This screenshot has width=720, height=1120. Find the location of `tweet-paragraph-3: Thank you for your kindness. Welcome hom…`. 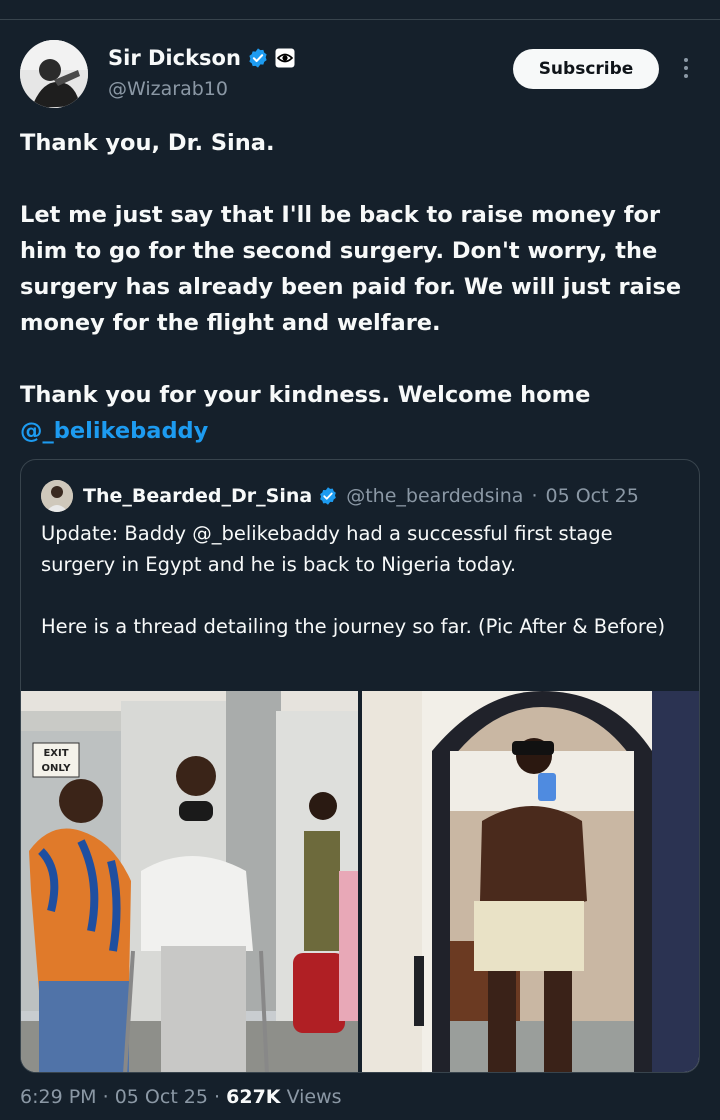

tweet-paragraph-3: Thank you for your kindness. Welcome hom… is located at coordinates (360, 413).